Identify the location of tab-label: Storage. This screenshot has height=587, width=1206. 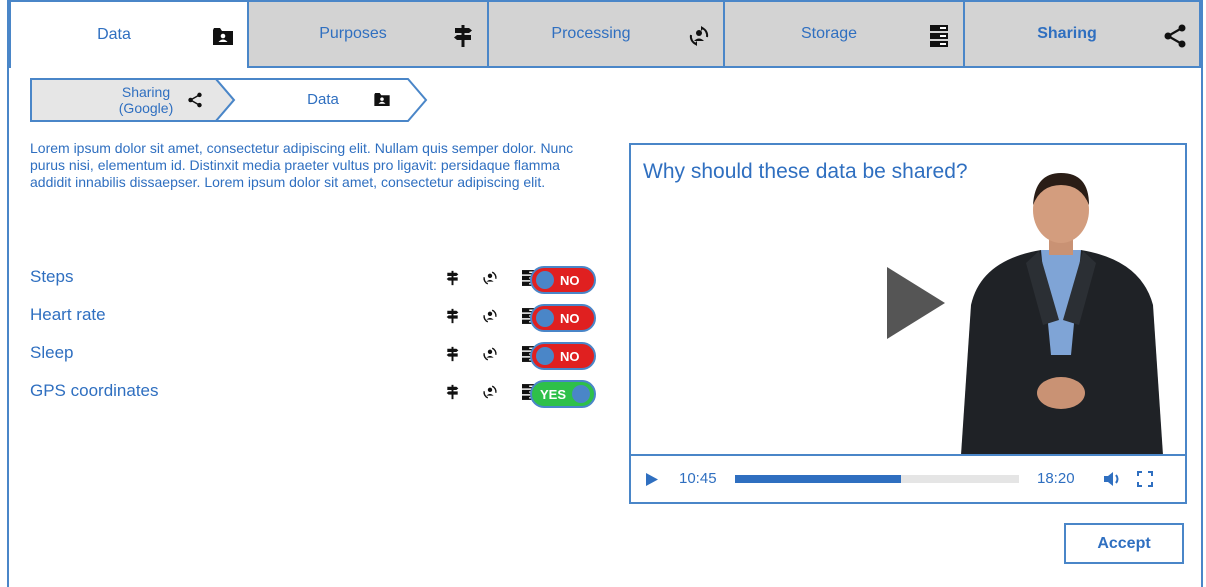
(829, 33).